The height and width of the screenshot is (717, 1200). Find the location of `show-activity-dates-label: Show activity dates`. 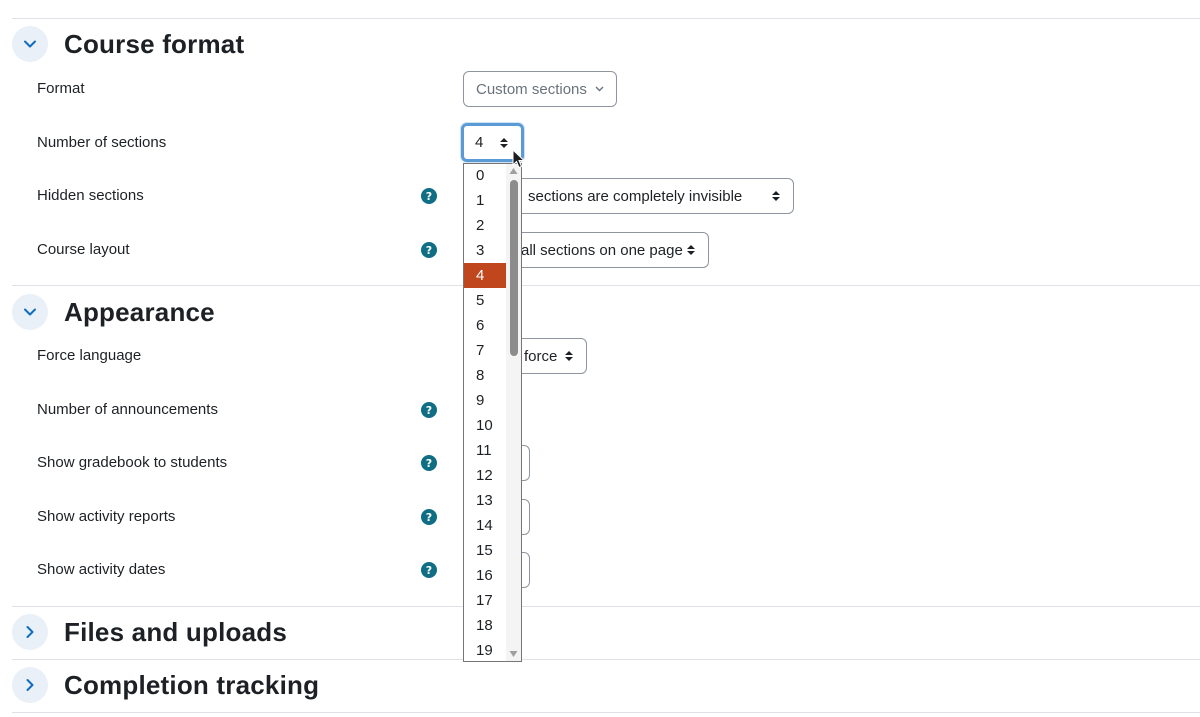

show-activity-dates-label: Show activity dates is located at coordinates (101, 569).